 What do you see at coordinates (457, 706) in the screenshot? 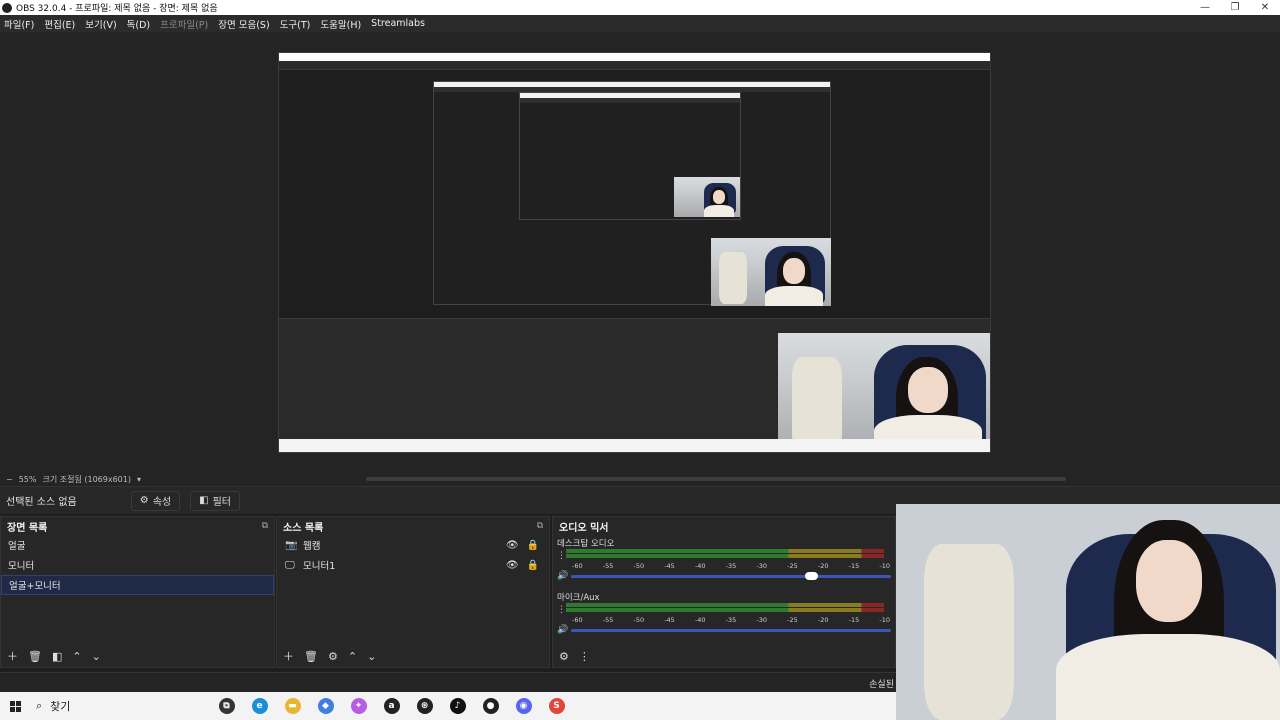
I see `taskbar-app: ♪` at bounding box center [457, 706].